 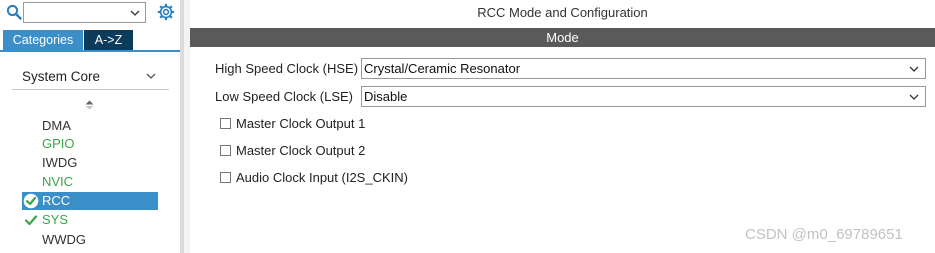 What do you see at coordinates (562, 37) in the screenshot?
I see `mode-section-header: Mode` at bounding box center [562, 37].